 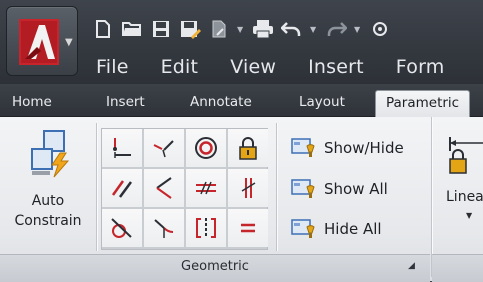 I want to click on perpendicular-button, so click(x=164, y=188).